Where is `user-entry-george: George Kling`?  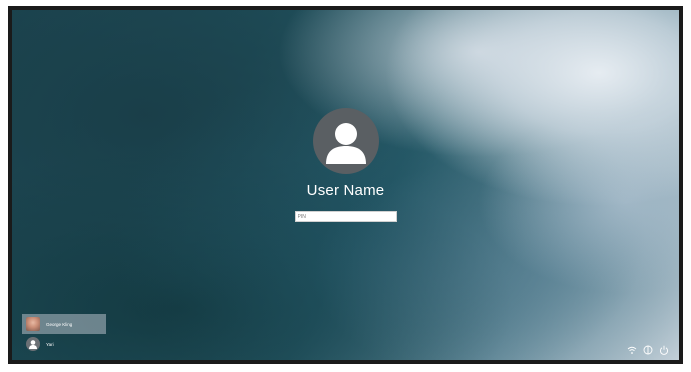 user-entry-george: George Kling is located at coordinates (64, 324).